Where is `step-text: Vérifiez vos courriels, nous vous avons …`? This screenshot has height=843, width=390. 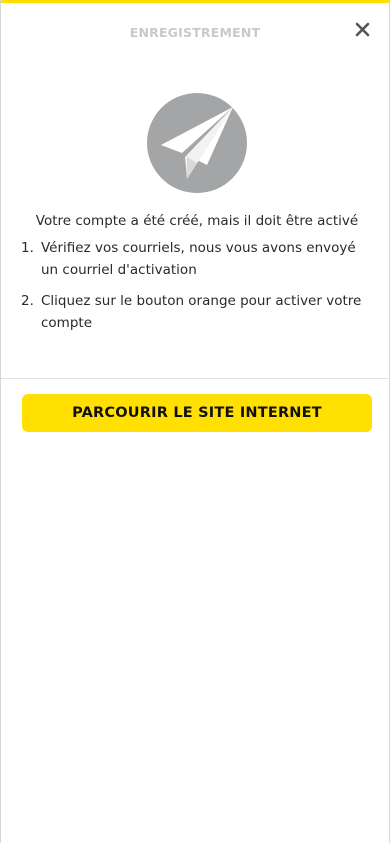
step-text: Vérifiez vos courriels, nous vous avons … is located at coordinates (198, 259).